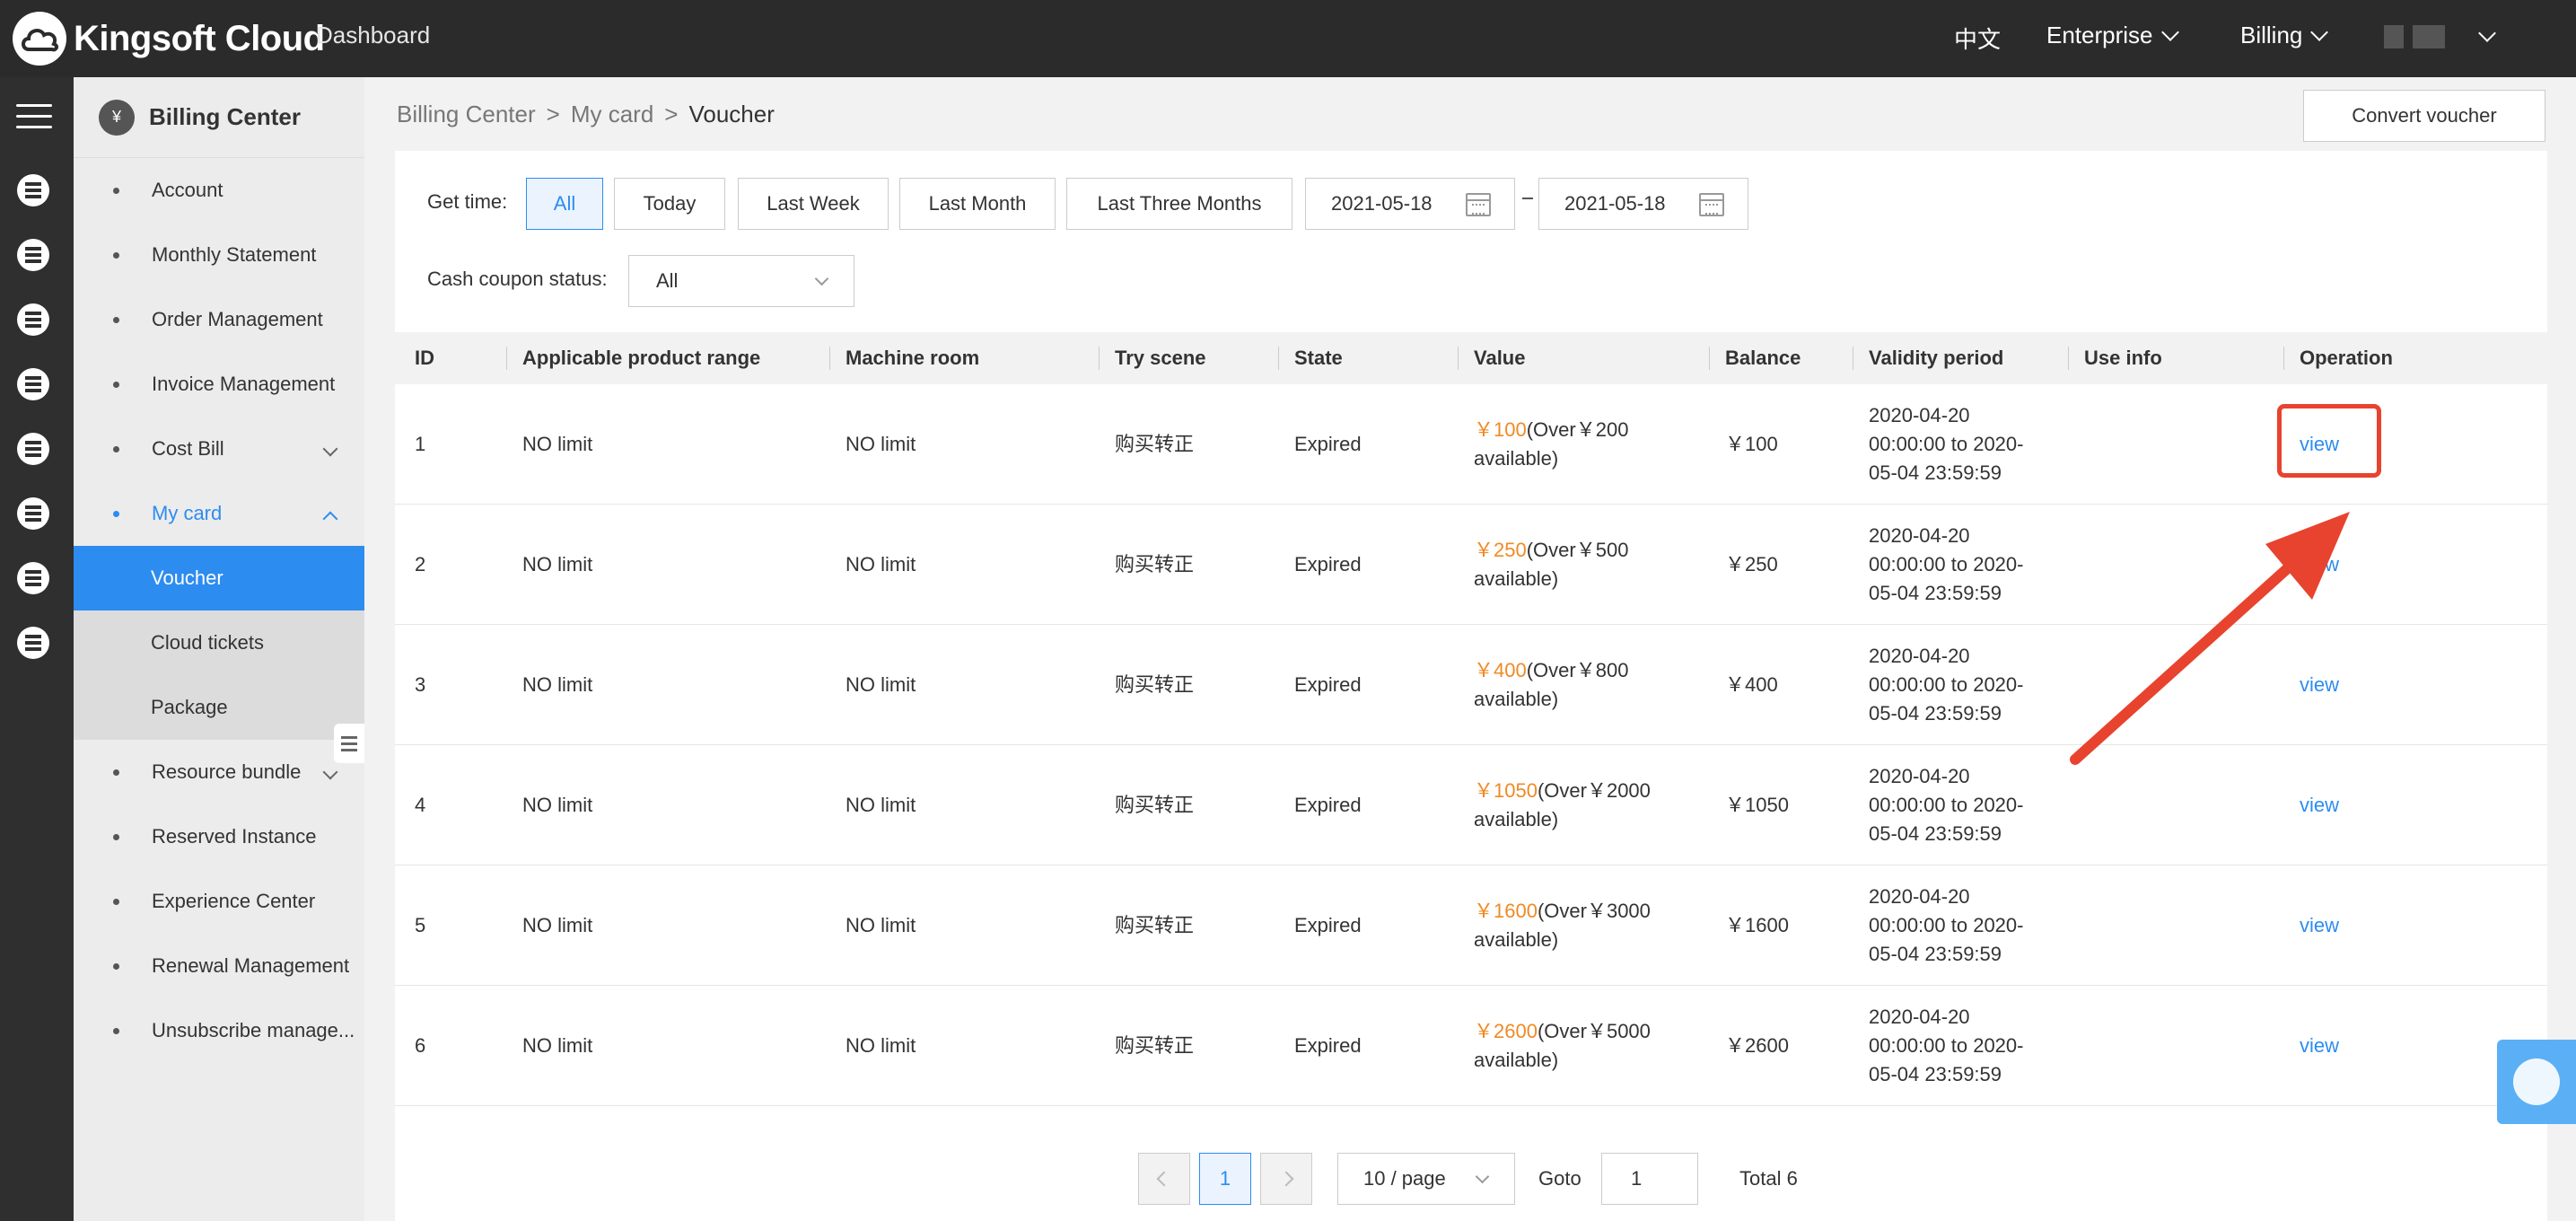 This screenshot has height=1221, width=2576. What do you see at coordinates (1382, 204) in the screenshot?
I see `date-from-value: 2021-05-18` at bounding box center [1382, 204].